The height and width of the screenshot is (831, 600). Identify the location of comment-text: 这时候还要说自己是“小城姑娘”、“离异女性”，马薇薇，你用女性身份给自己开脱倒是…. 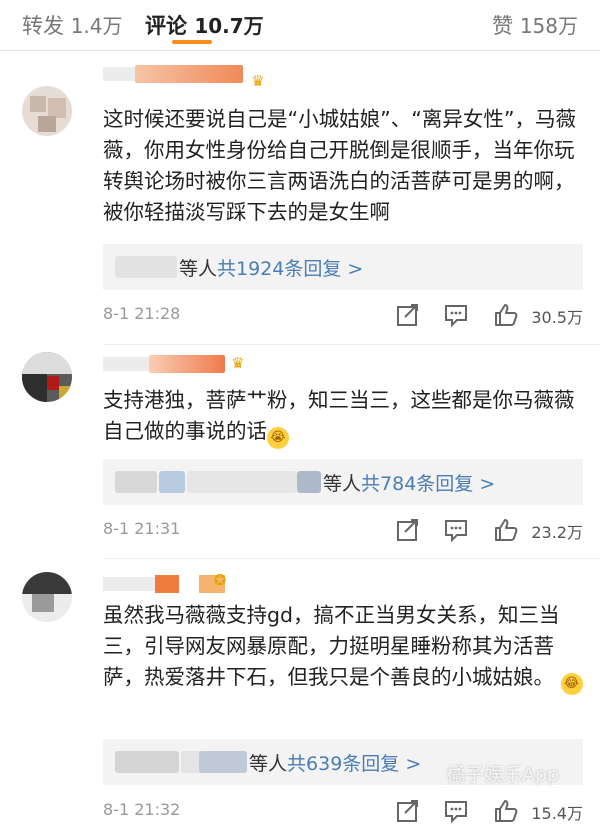
(343, 166).